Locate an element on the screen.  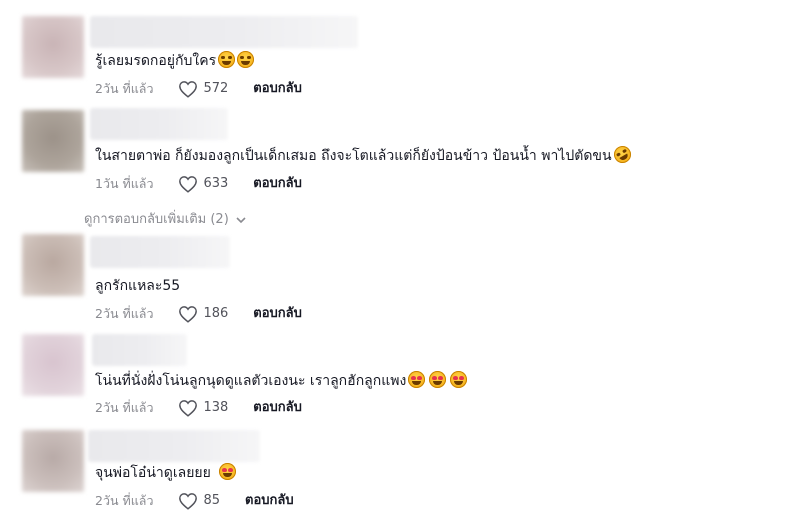
comment-text: รู้เลยมรดกอยู่กับใคร is located at coordinates (175, 61).